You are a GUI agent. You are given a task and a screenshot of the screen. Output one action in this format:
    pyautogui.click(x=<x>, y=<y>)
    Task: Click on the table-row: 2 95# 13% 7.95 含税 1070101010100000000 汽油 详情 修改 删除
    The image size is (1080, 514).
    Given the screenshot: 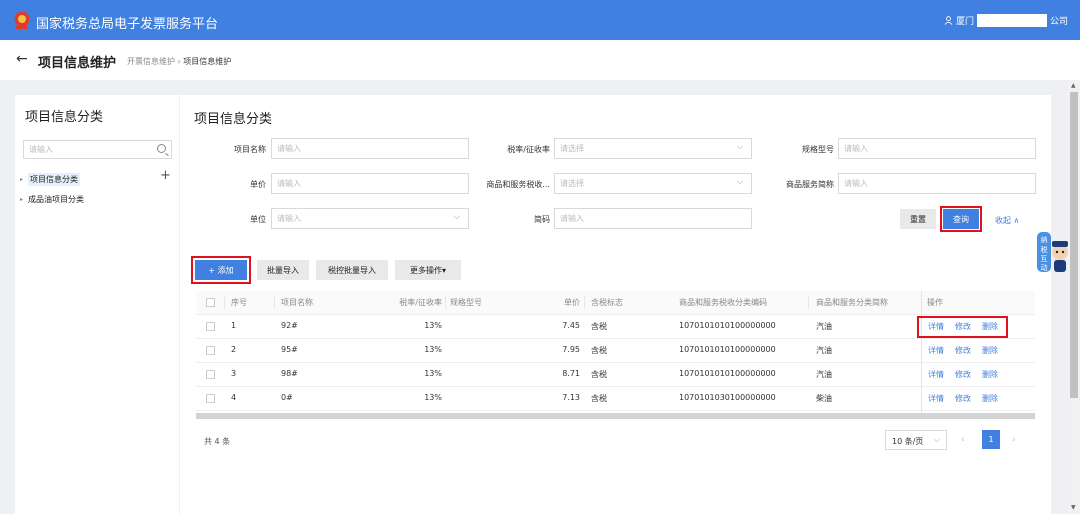 What is the action you would take?
    pyautogui.click(x=615, y=351)
    